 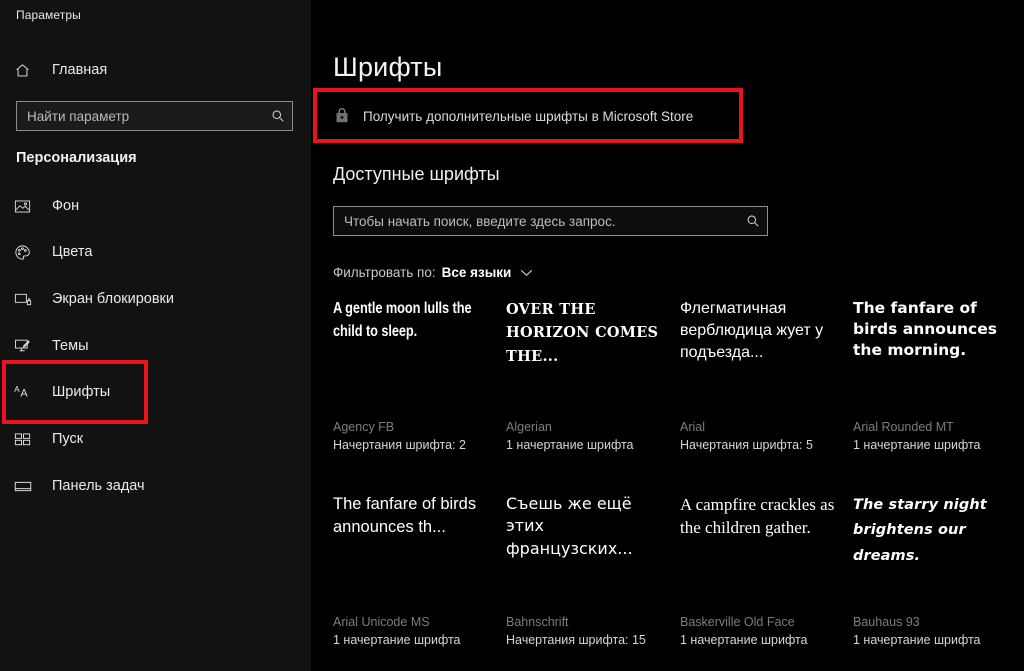 I want to click on sidebar-item-fonts: A A Шрифты, so click(x=155, y=392).